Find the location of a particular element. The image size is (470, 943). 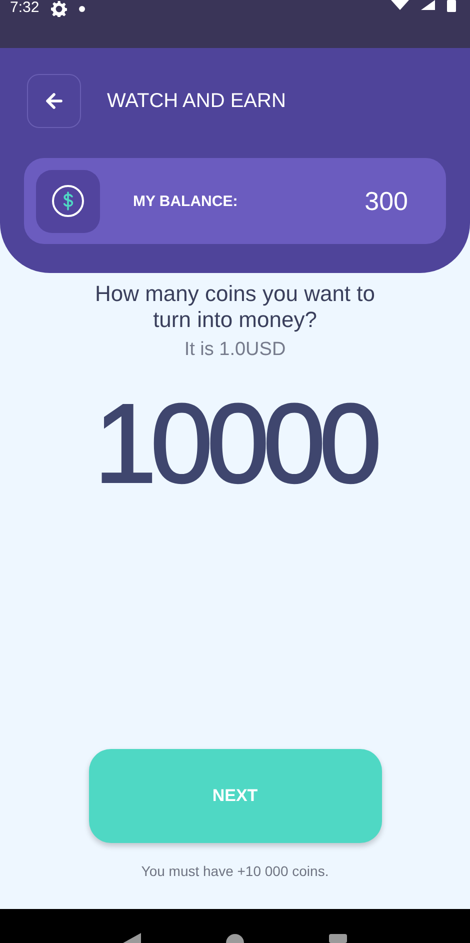

clock-time: 7:32 is located at coordinates (25, 7).